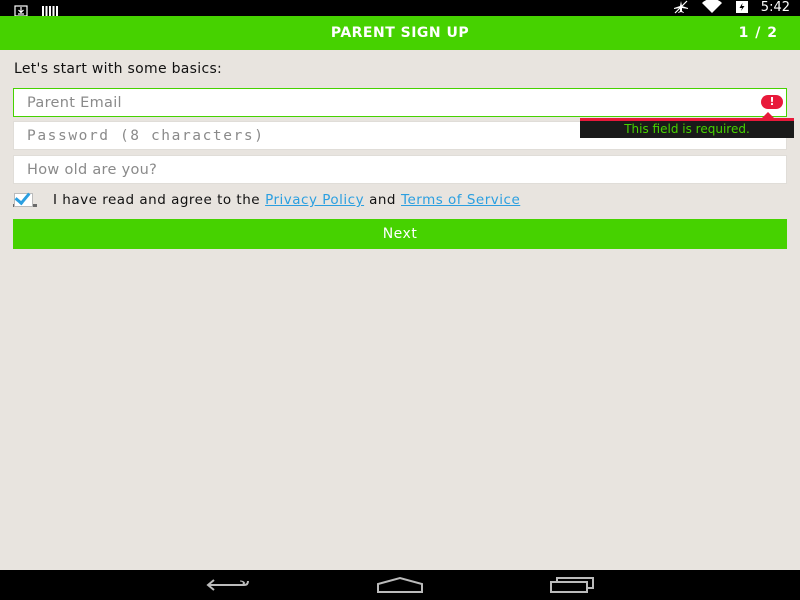 The height and width of the screenshot is (600, 800). I want to click on status-time: 5:42, so click(775, 7).